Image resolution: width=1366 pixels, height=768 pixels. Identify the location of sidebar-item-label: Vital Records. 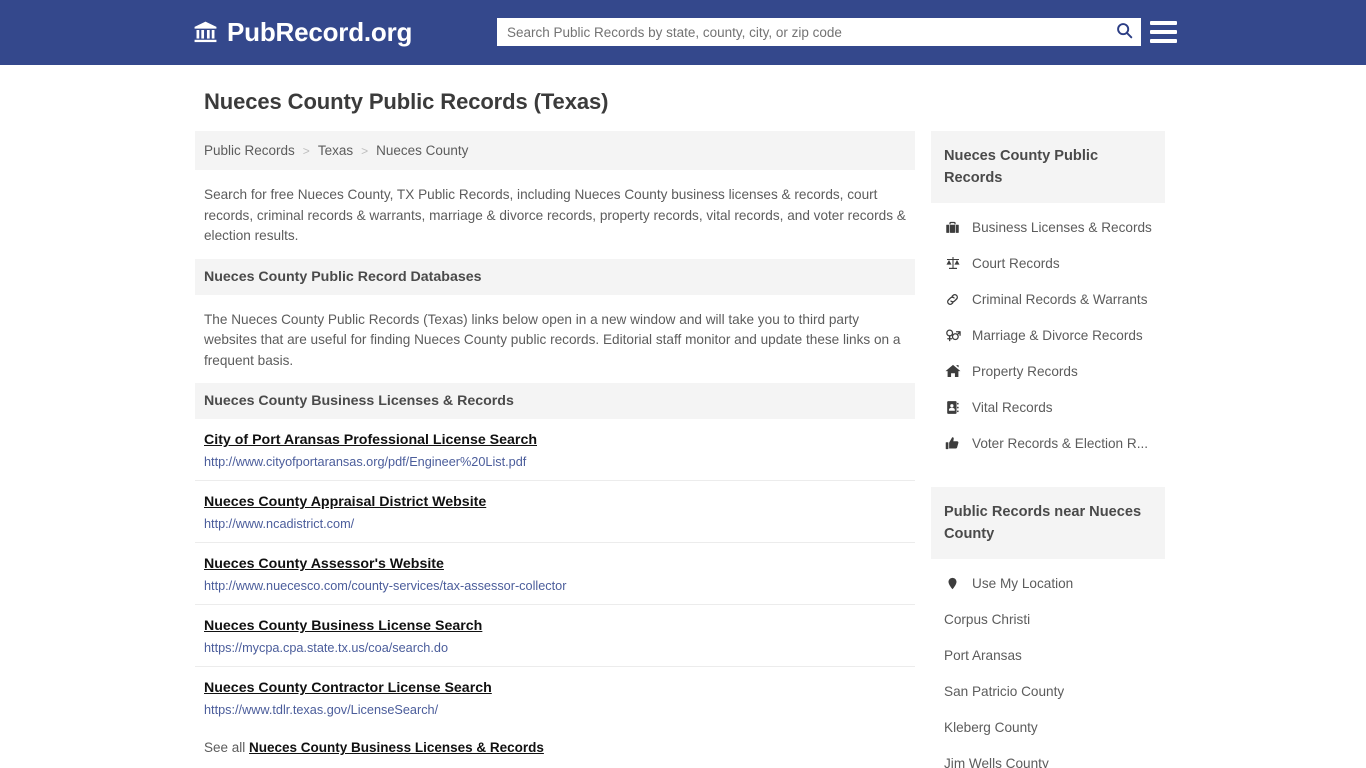
(1012, 407).